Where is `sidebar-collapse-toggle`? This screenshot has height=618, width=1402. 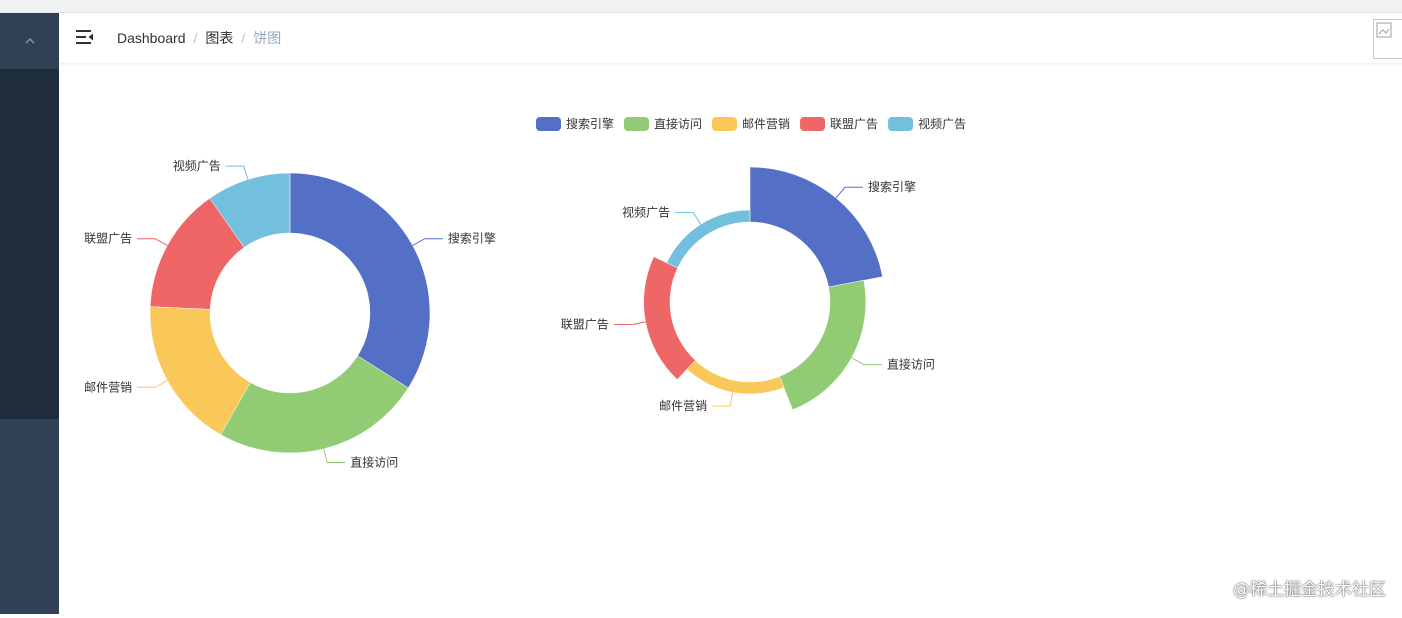
sidebar-collapse-toggle is located at coordinates (29, 41).